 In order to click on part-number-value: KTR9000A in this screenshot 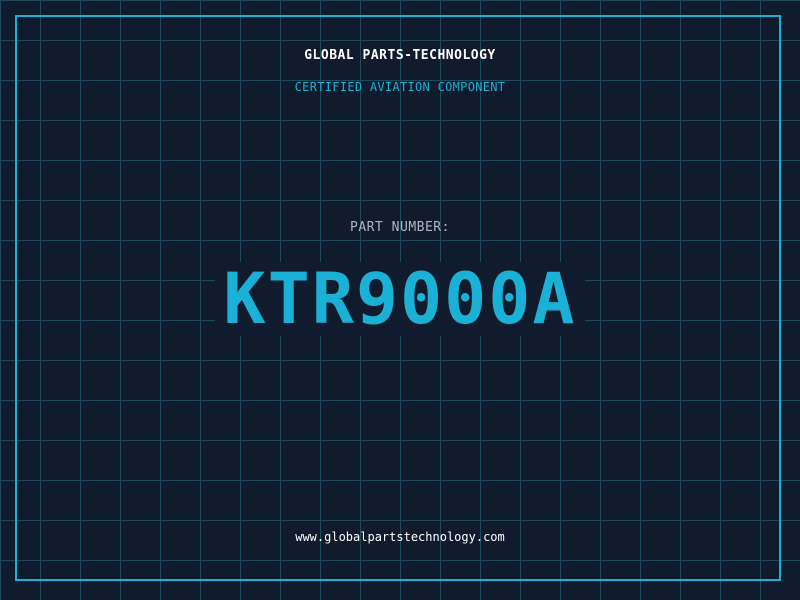, I will do `click(400, 299)`.